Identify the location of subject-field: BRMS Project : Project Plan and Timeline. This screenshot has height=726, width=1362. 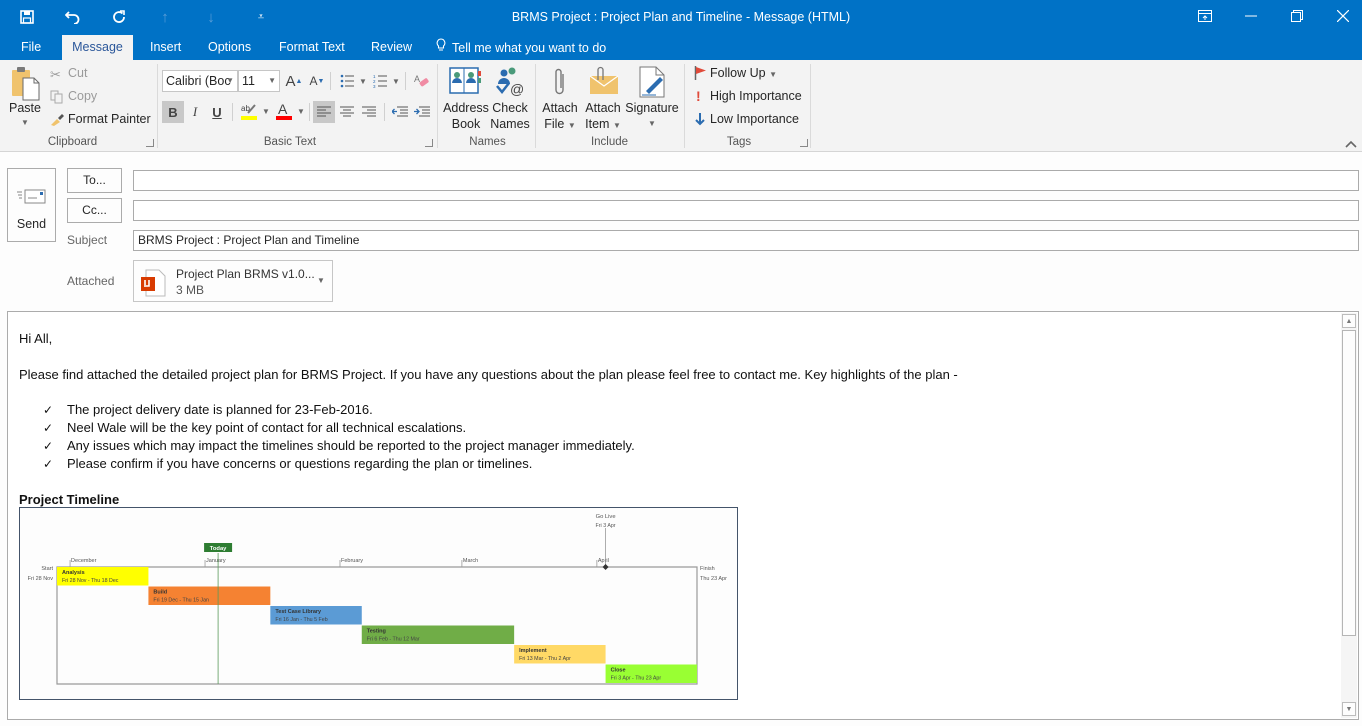
(746, 240).